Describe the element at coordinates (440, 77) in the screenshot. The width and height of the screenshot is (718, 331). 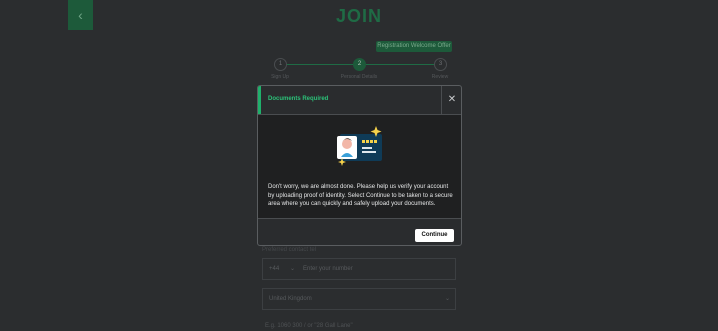
I see `step-3-label: Review` at that location.